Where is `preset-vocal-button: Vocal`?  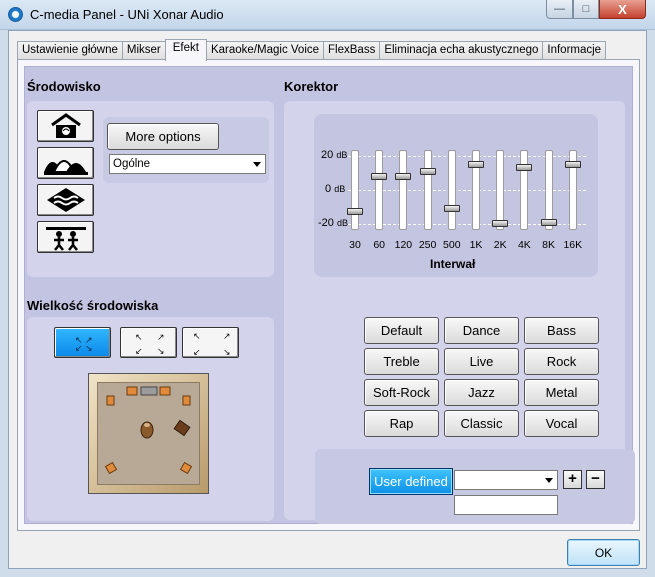 preset-vocal-button: Vocal is located at coordinates (561, 423).